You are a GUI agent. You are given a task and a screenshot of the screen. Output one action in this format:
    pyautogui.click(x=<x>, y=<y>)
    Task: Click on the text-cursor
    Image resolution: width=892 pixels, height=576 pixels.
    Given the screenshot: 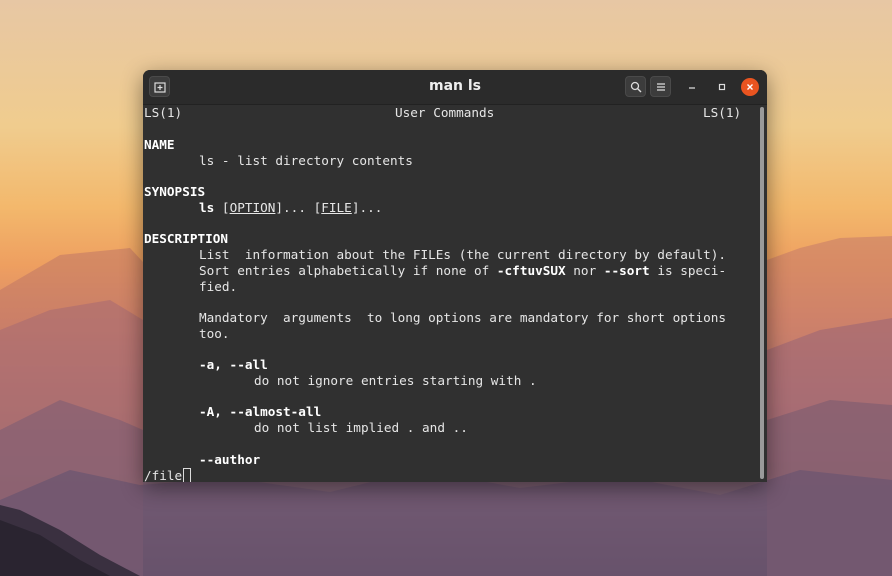 What is the action you would take?
    pyautogui.click(x=187, y=475)
    